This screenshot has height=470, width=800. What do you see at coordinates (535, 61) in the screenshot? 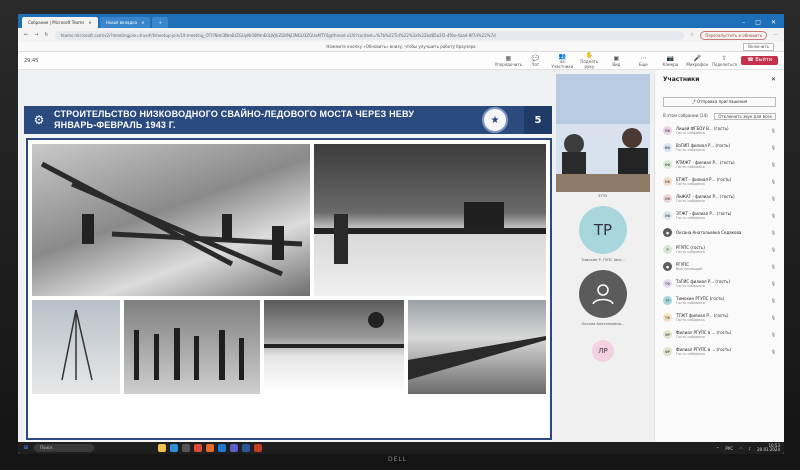
I see `tool-chat: 💬 Чат` at bounding box center [535, 61].